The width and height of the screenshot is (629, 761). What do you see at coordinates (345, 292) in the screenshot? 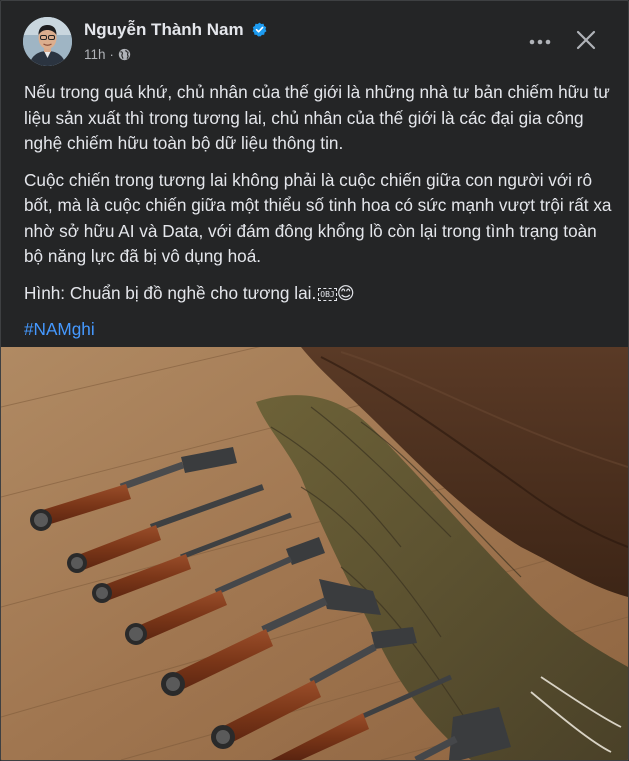
I see `smile-emoji: 😊` at bounding box center [345, 292].